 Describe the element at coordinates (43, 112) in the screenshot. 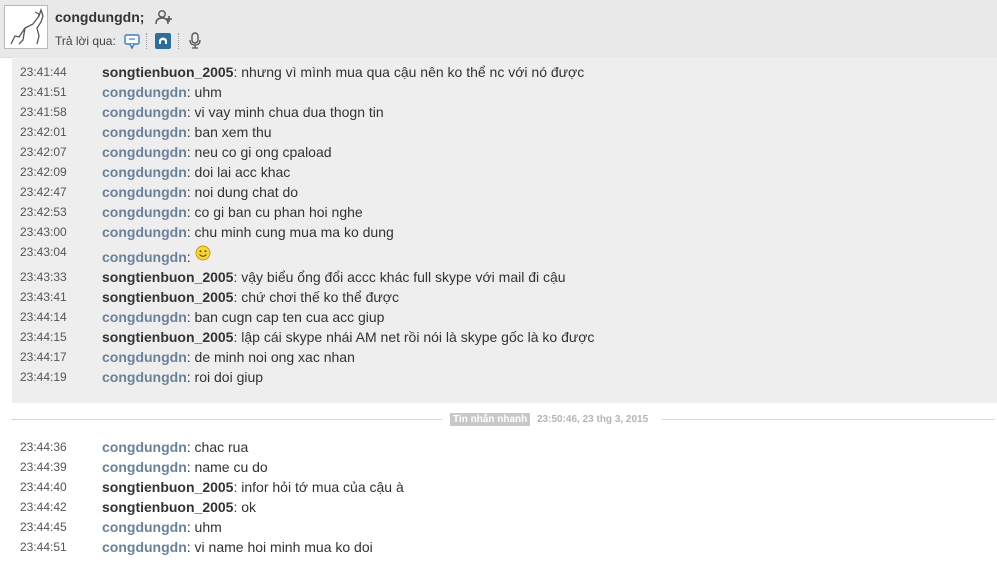

I see `message-timestamp: 23:41:58` at that location.